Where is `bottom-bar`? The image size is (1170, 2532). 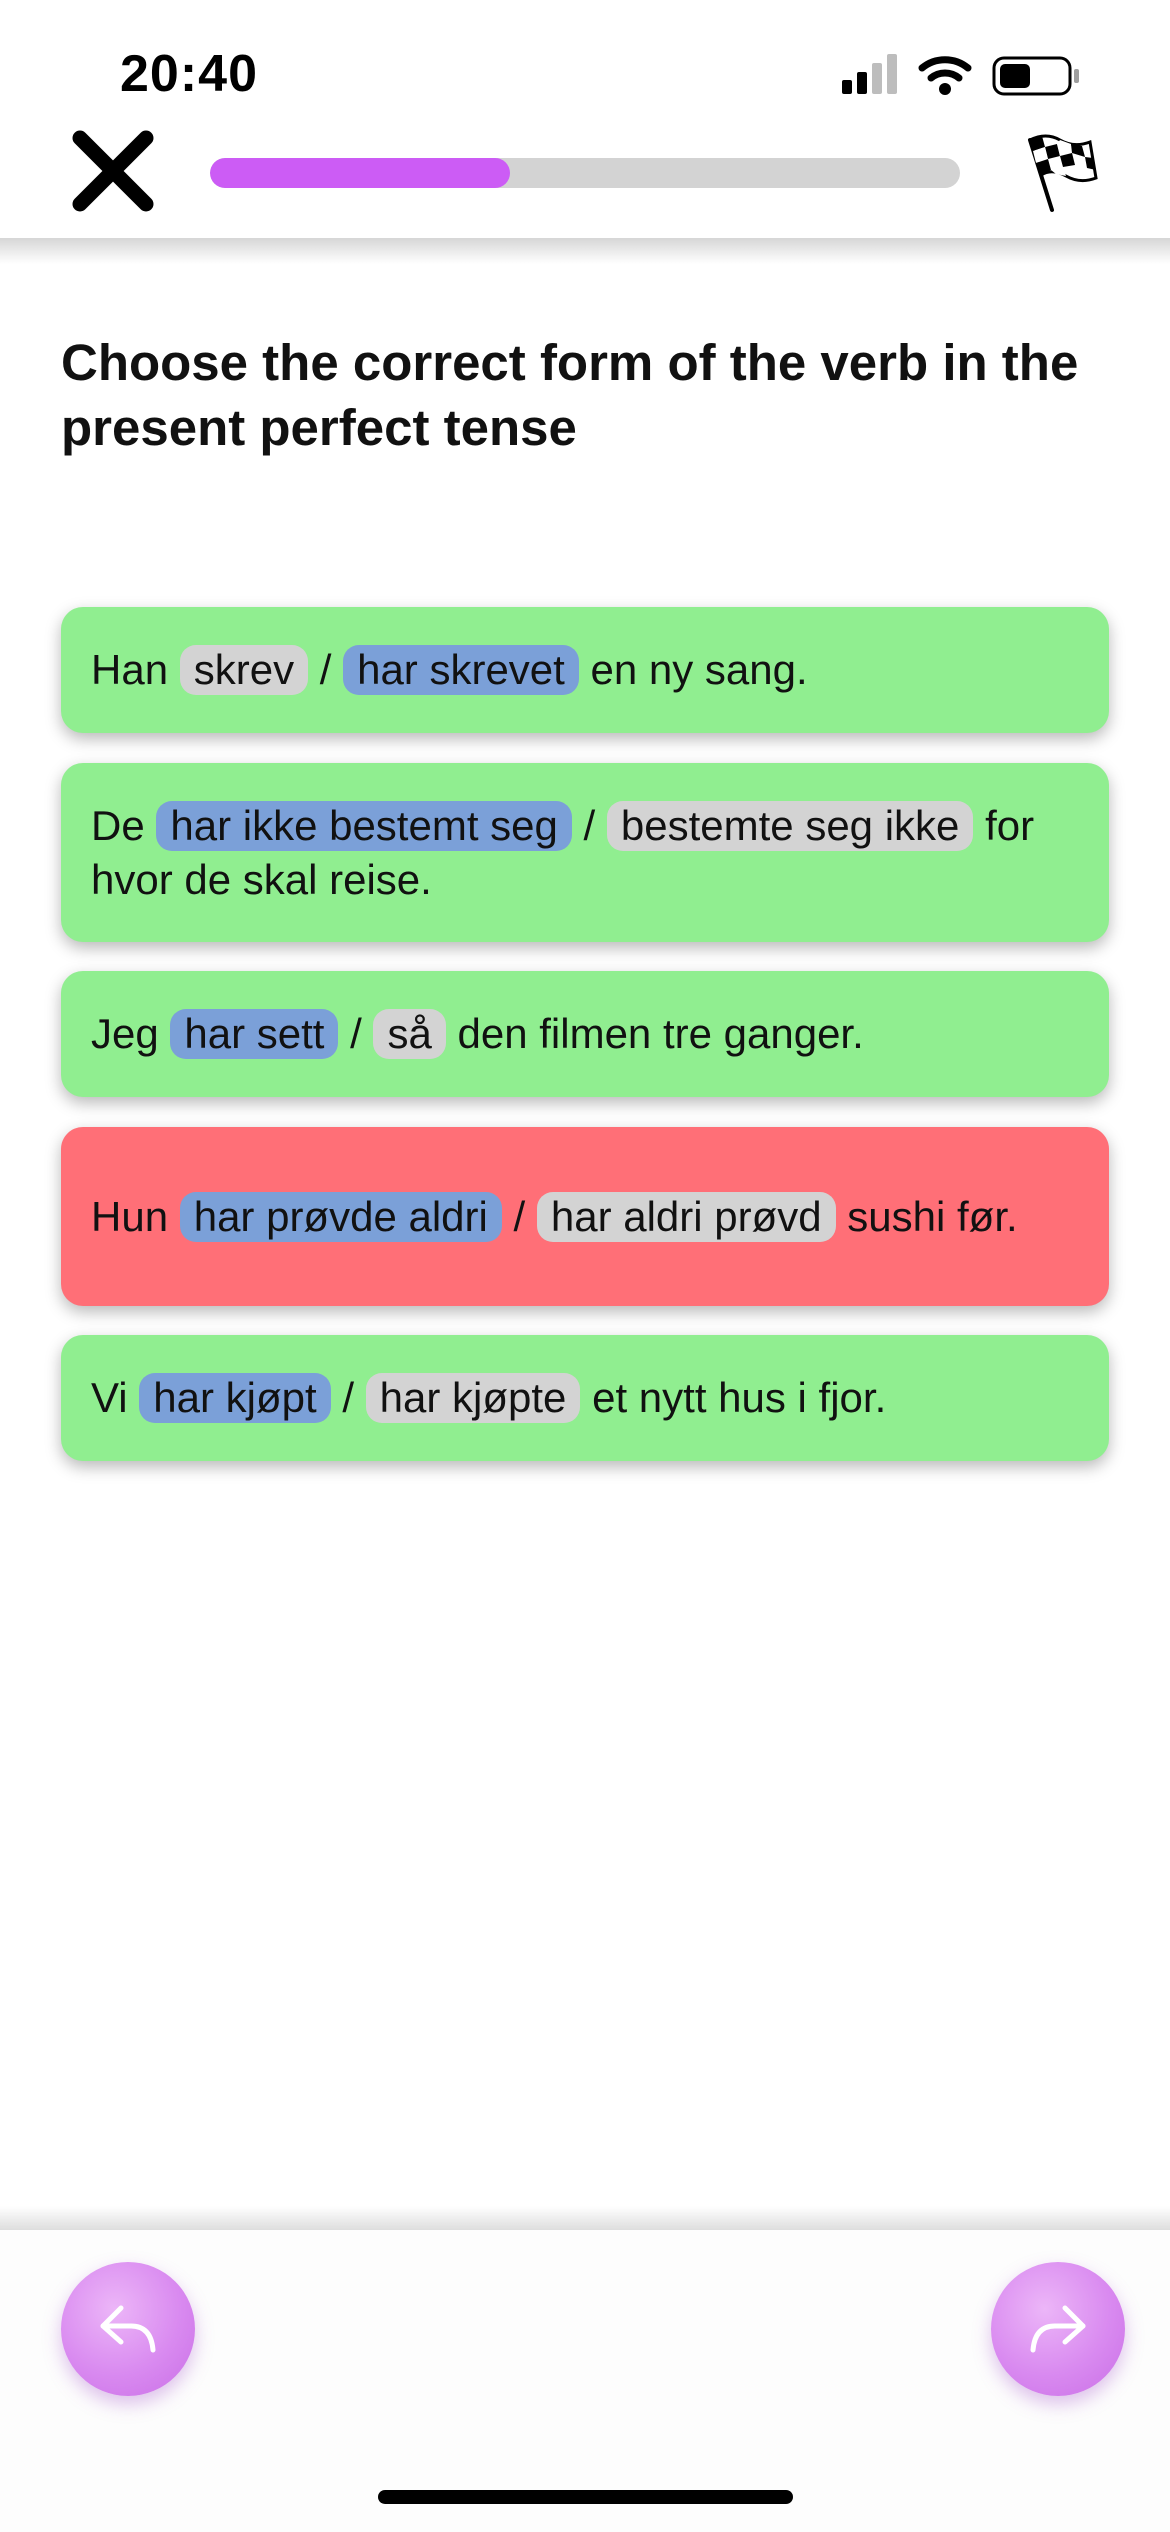
bottom-bar is located at coordinates (585, 2381).